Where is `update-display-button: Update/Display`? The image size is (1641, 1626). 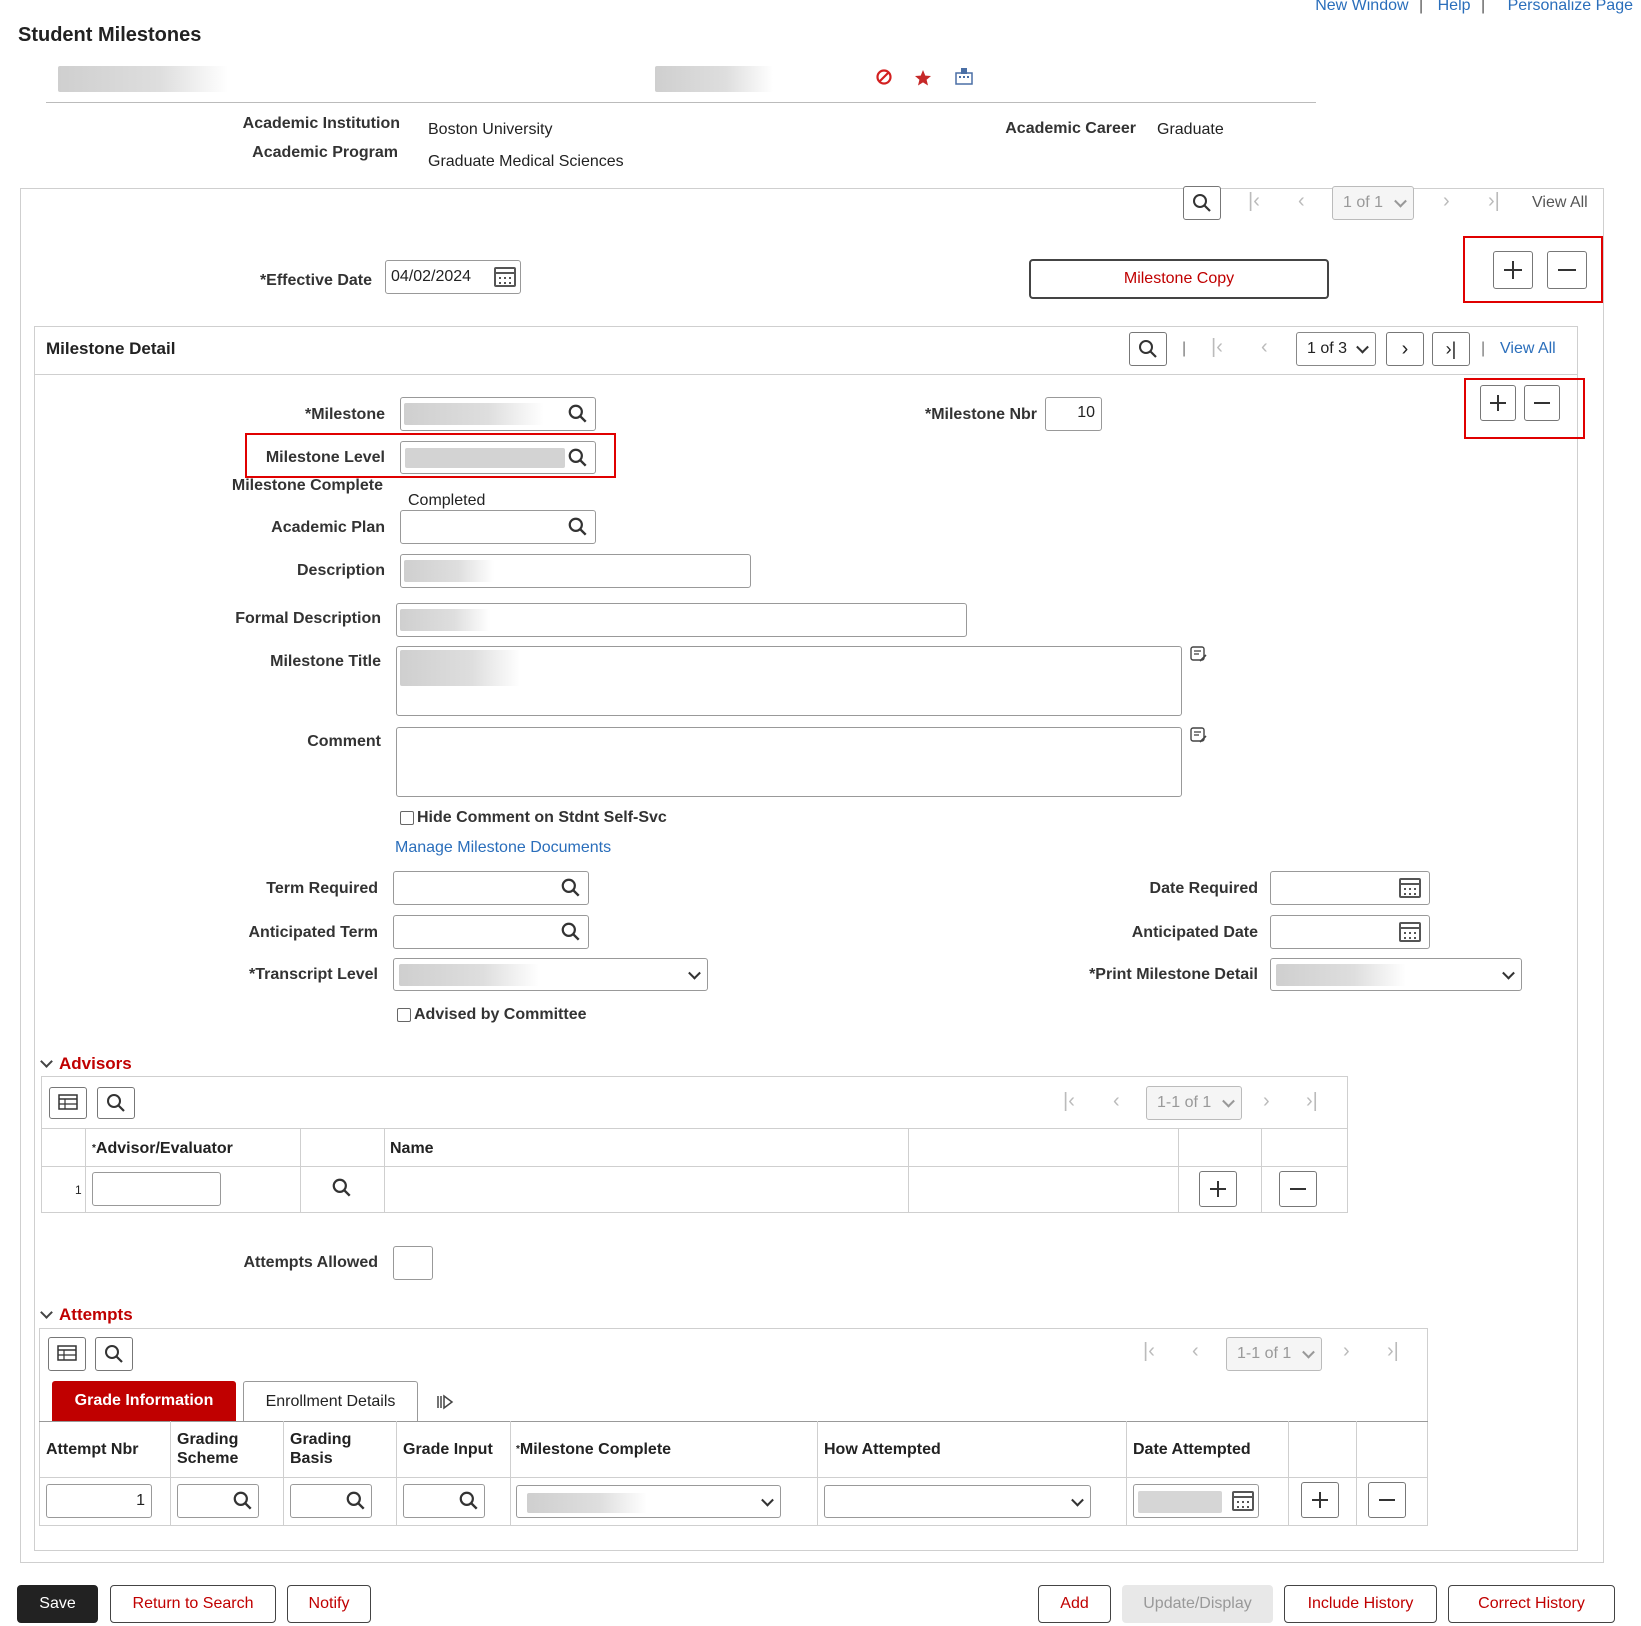
update-display-button: Update/Display is located at coordinates (1197, 1604).